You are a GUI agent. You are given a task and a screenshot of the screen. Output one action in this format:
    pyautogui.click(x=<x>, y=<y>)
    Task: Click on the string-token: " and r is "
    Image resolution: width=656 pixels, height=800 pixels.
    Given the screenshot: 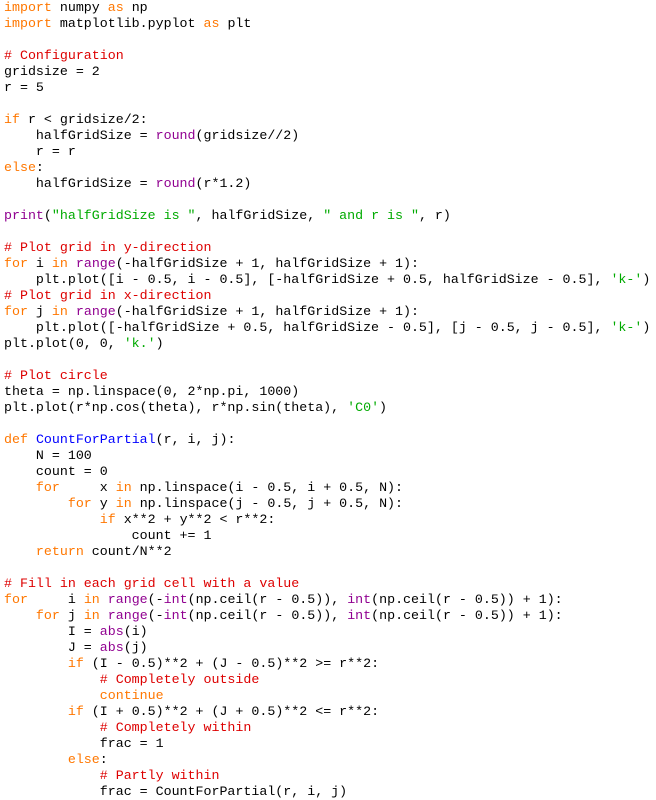 What is the action you would take?
    pyautogui.click(x=371, y=215)
    